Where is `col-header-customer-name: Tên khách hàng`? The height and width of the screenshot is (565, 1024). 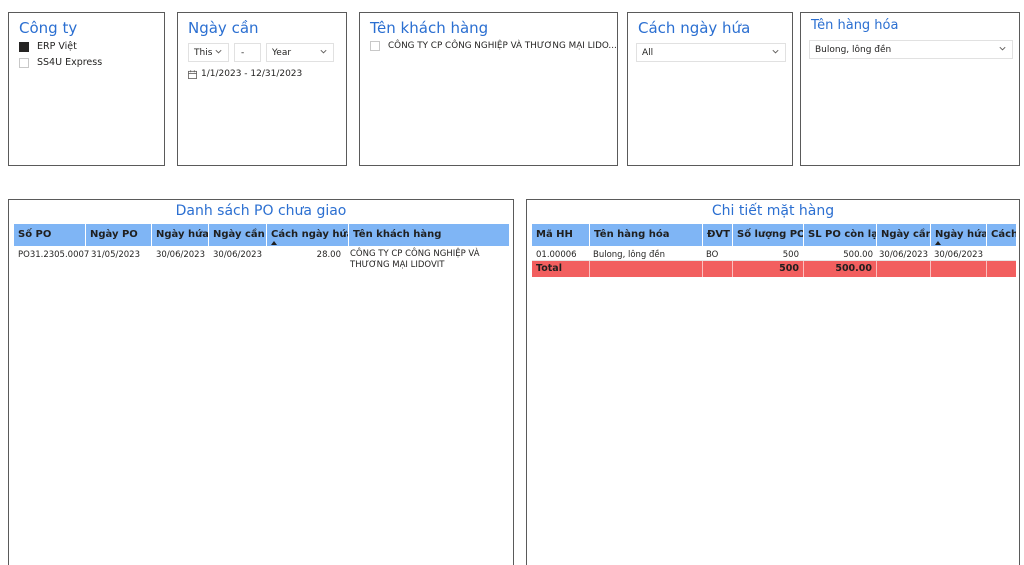 col-header-customer-name: Tên khách hàng is located at coordinates (428, 235).